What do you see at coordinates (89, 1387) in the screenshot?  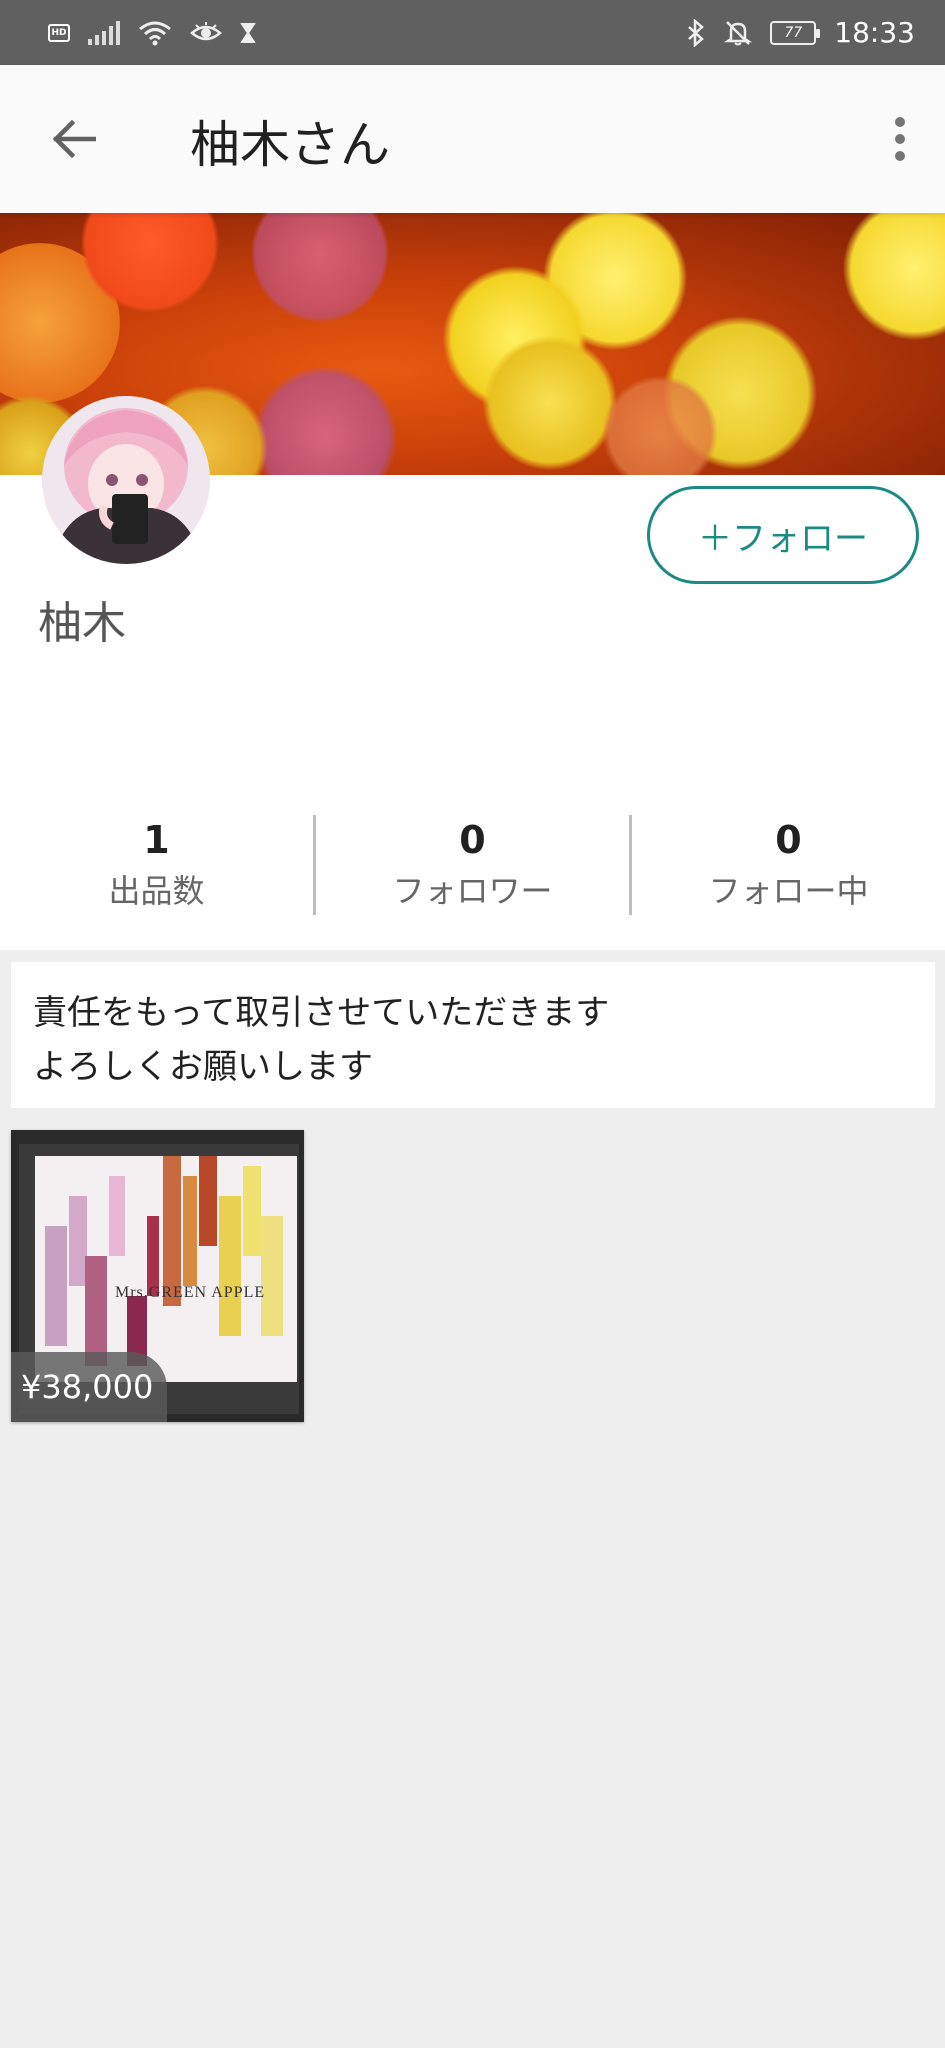 I see `price-badge: ¥38,000` at bounding box center [89, 1387].